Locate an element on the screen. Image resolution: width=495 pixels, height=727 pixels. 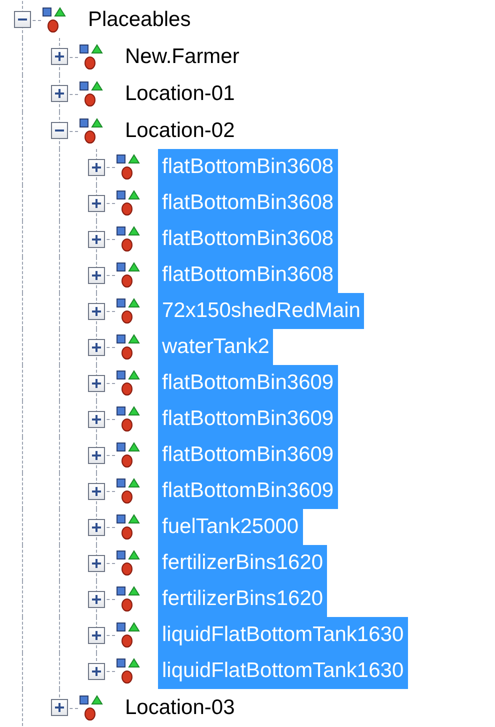
tree-item: fuelTank25000 is located at coordinates (230, 527).